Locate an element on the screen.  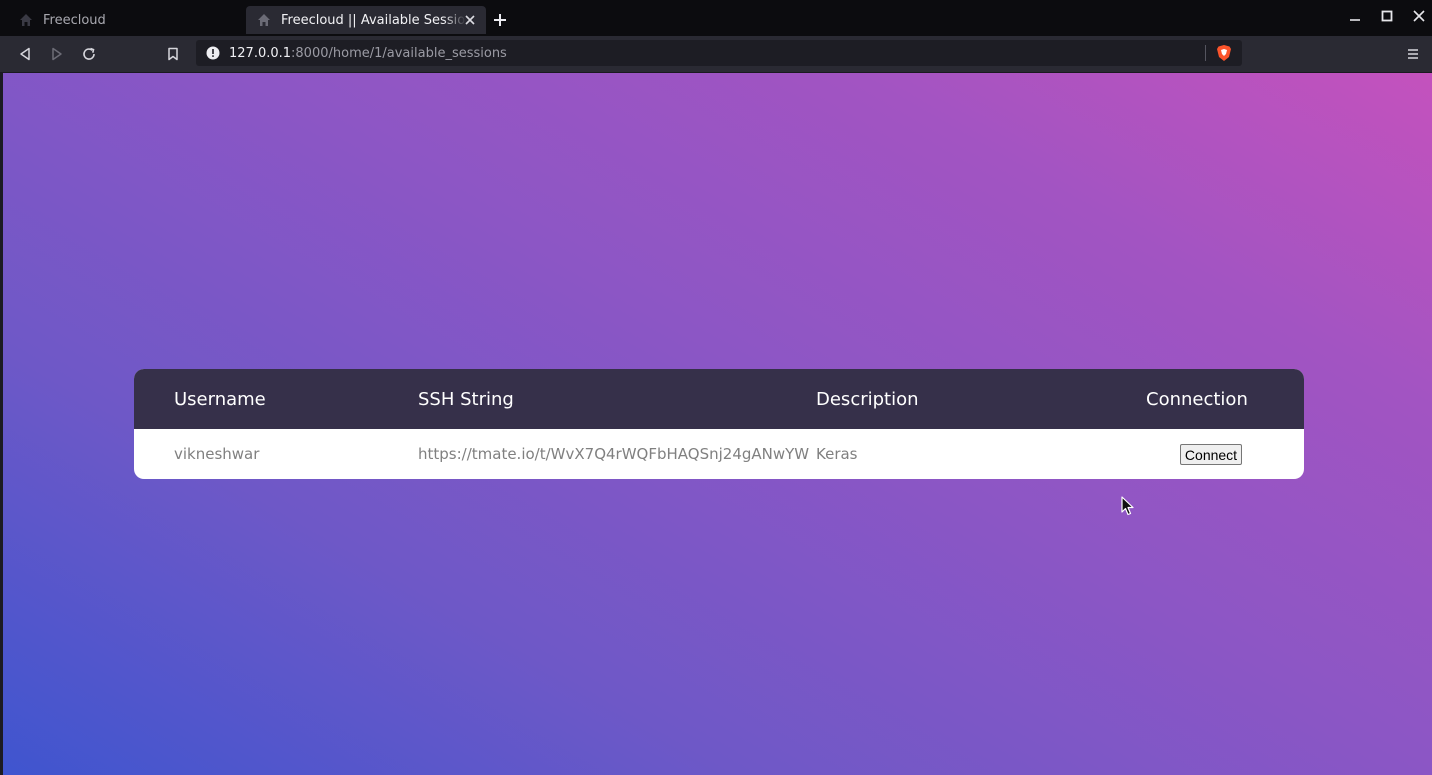
mouse-pointer-icon is located at coordinates (1127, 506).